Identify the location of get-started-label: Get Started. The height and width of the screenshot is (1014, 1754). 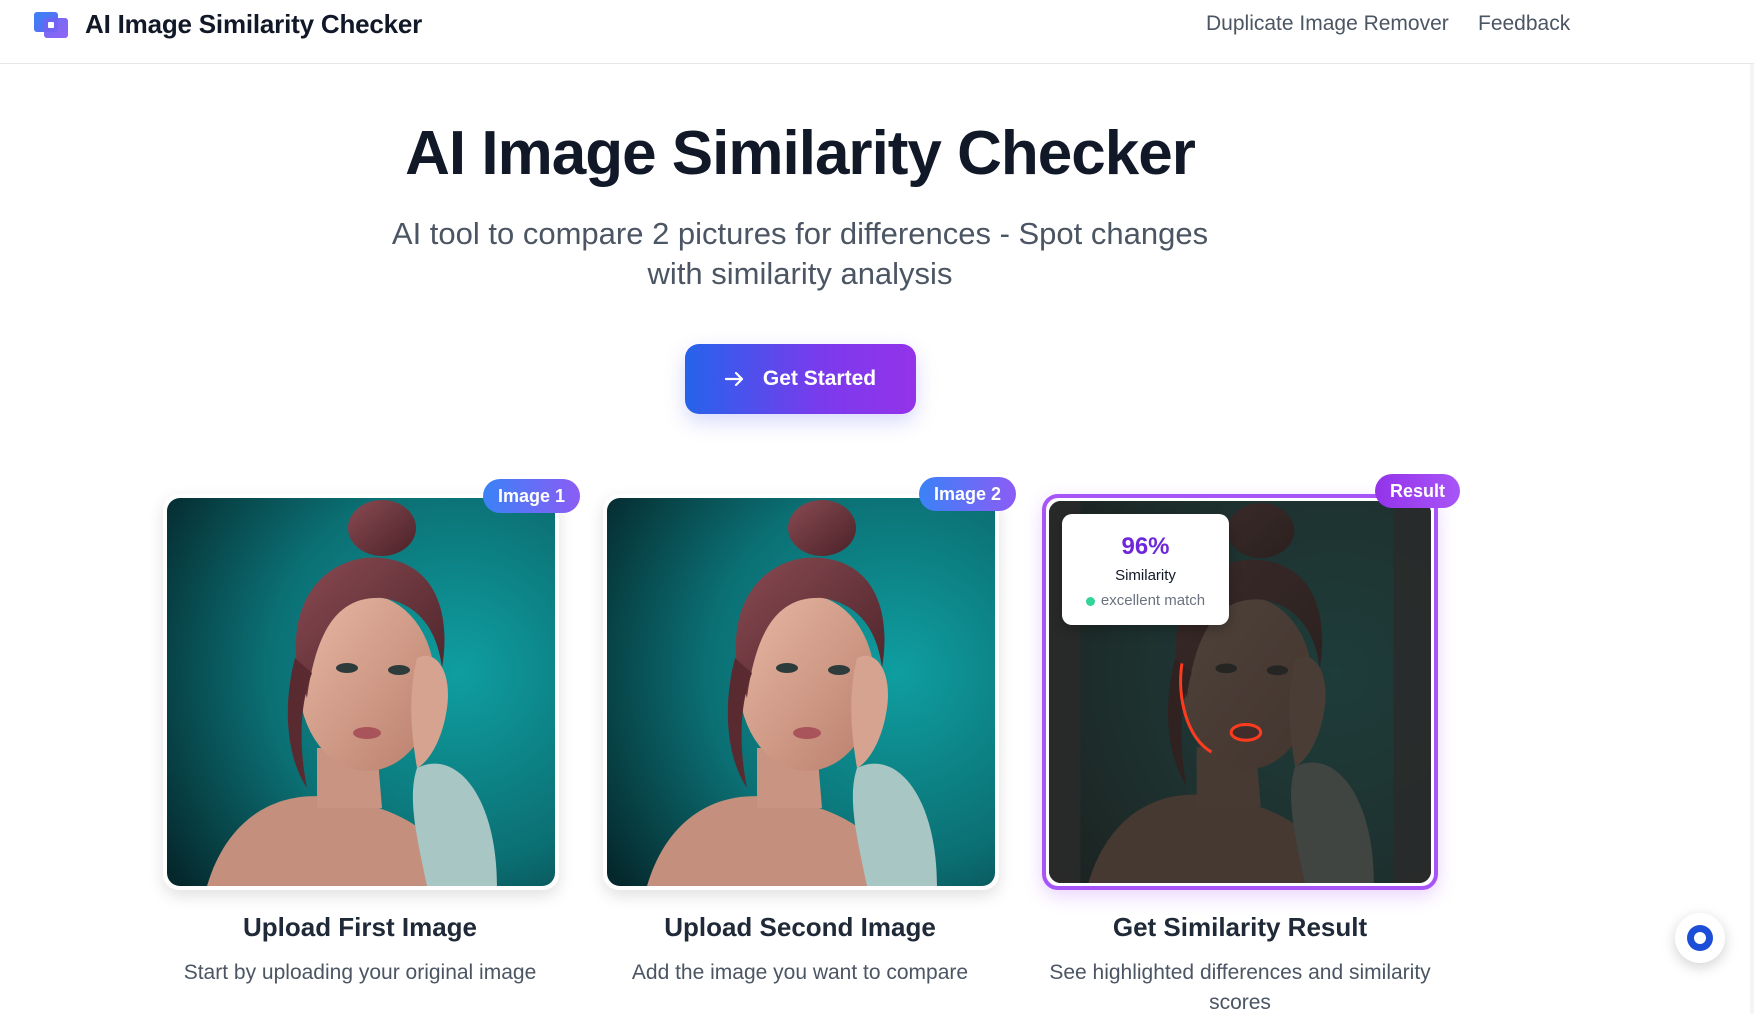
(819, 378).